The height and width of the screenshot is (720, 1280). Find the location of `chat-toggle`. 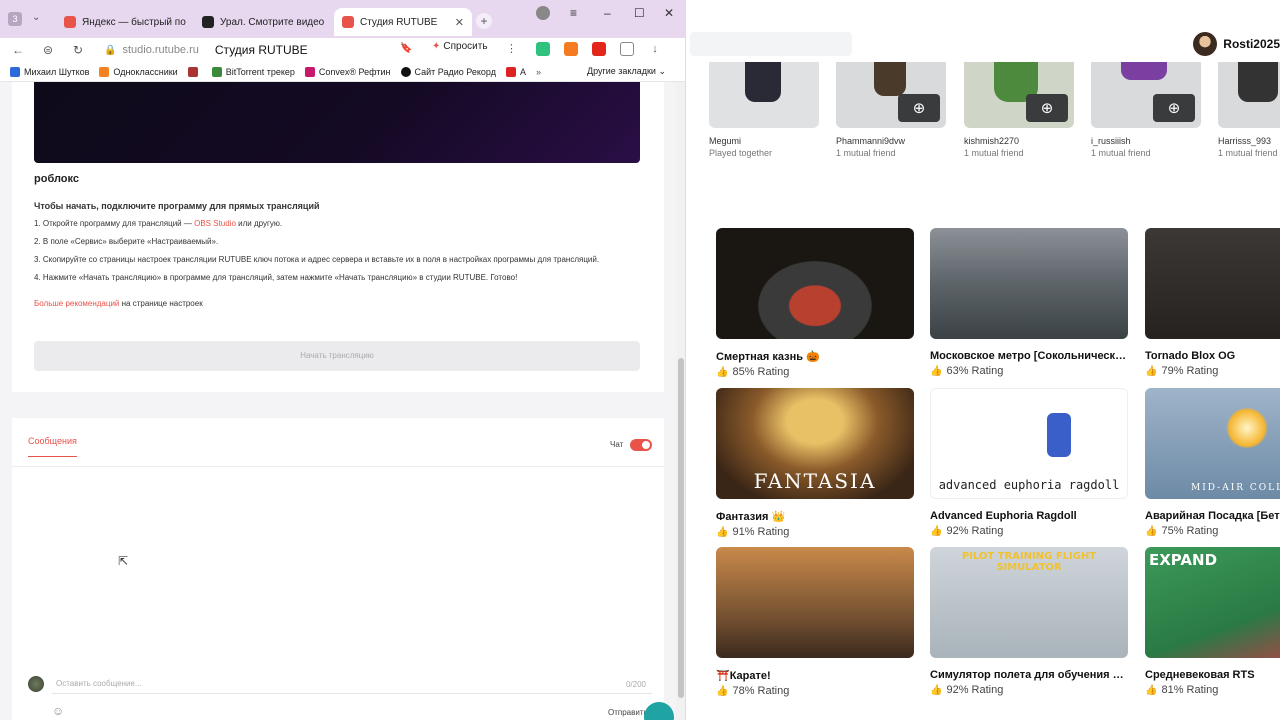

chat-toggle is located at coordinates (641, 445).